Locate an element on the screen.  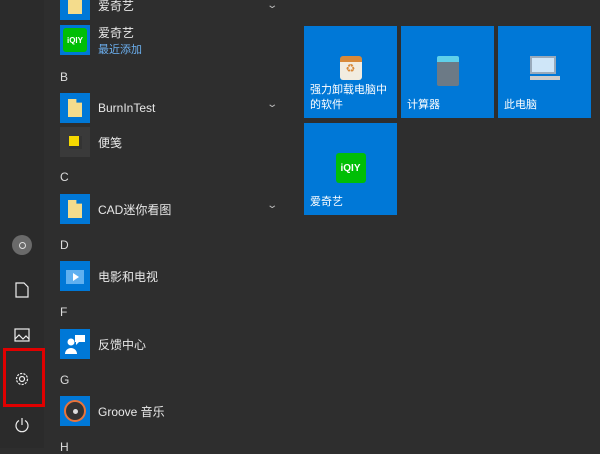
list-item-movies-tv: 电影和电视 is located at coordinates (175, 276).